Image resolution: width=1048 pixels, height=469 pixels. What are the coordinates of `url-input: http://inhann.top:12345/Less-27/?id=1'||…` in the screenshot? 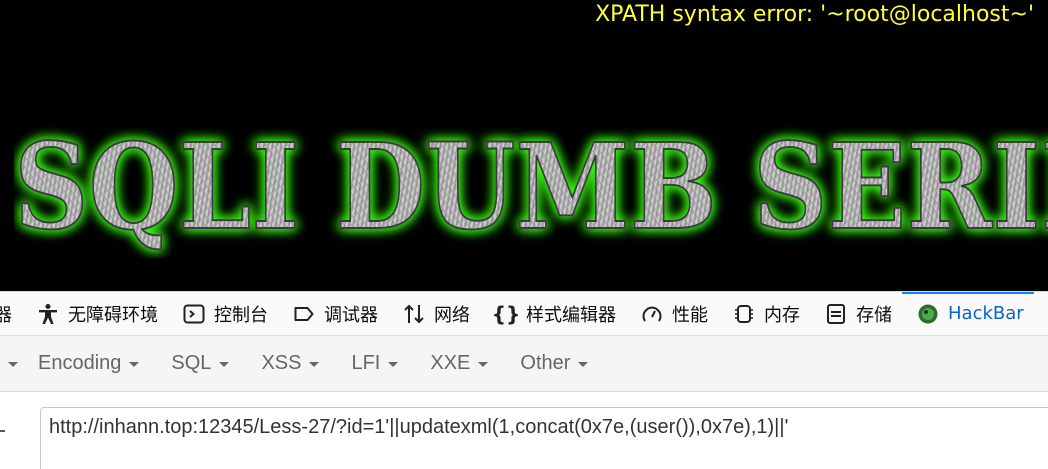 It's located at (544, 438).